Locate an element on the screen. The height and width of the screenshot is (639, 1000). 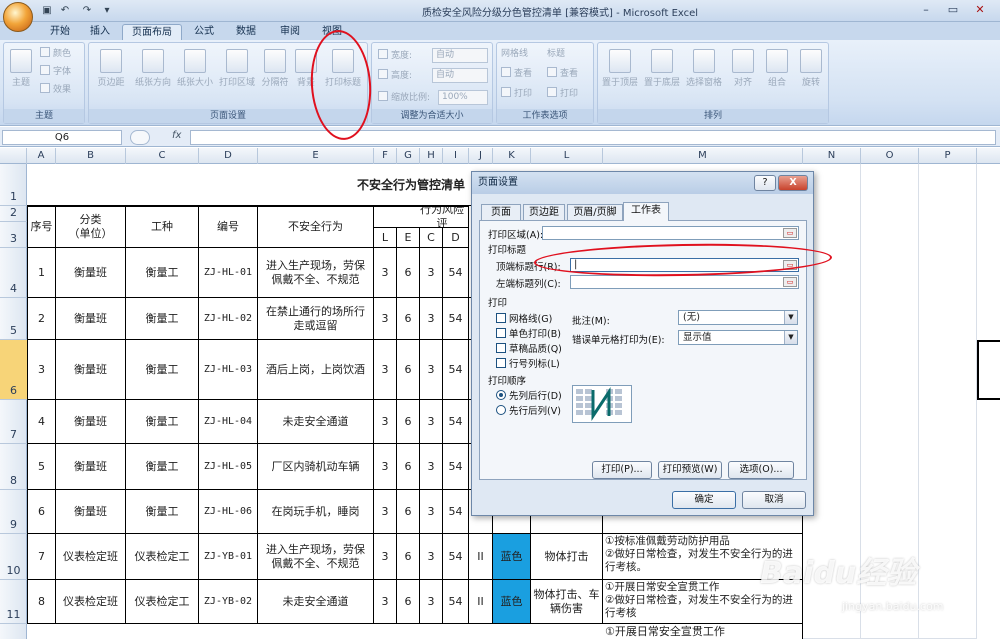
header-seq: 序号 is located at coordinates (41, 227).